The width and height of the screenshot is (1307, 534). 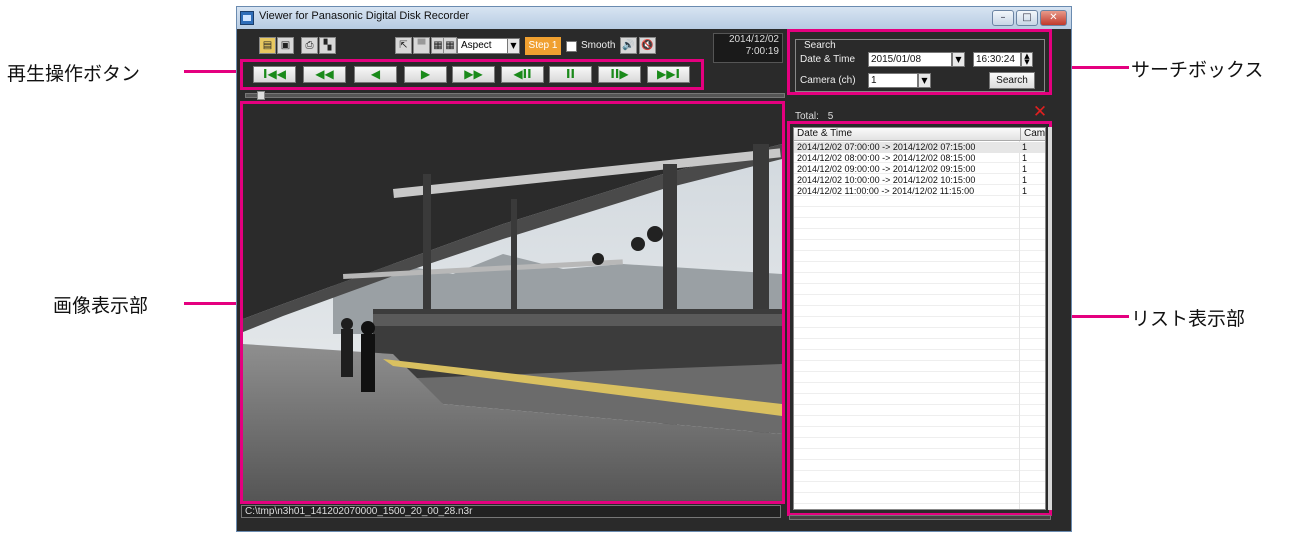 I want to click on clock-display: 2014/12/02 7:00:19, so click(x=748, y=48).